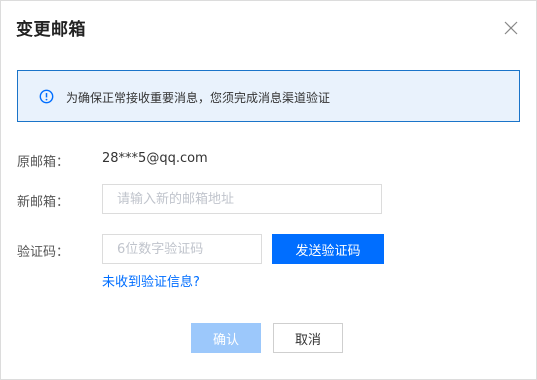  What do you see at coordinates (43, 252) in the screenshot?
I see `verification-code-label: 验证码：` at bounding box center [43, 252].